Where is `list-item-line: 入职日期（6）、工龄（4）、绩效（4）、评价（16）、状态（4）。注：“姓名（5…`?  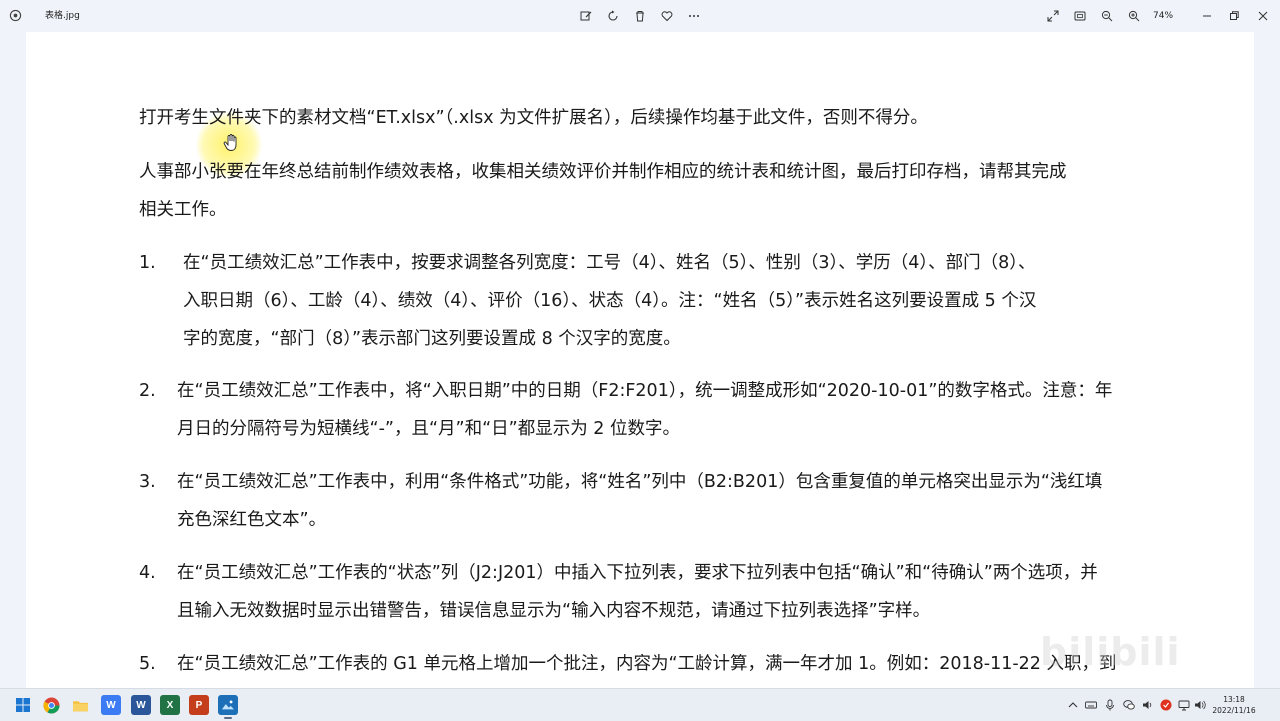
list-item-line: 入职日期（6）、工龄（4）、绩效（4）、评价（16）、状态（4）。注：“姓名（5… is located at coordinates (610, 301).